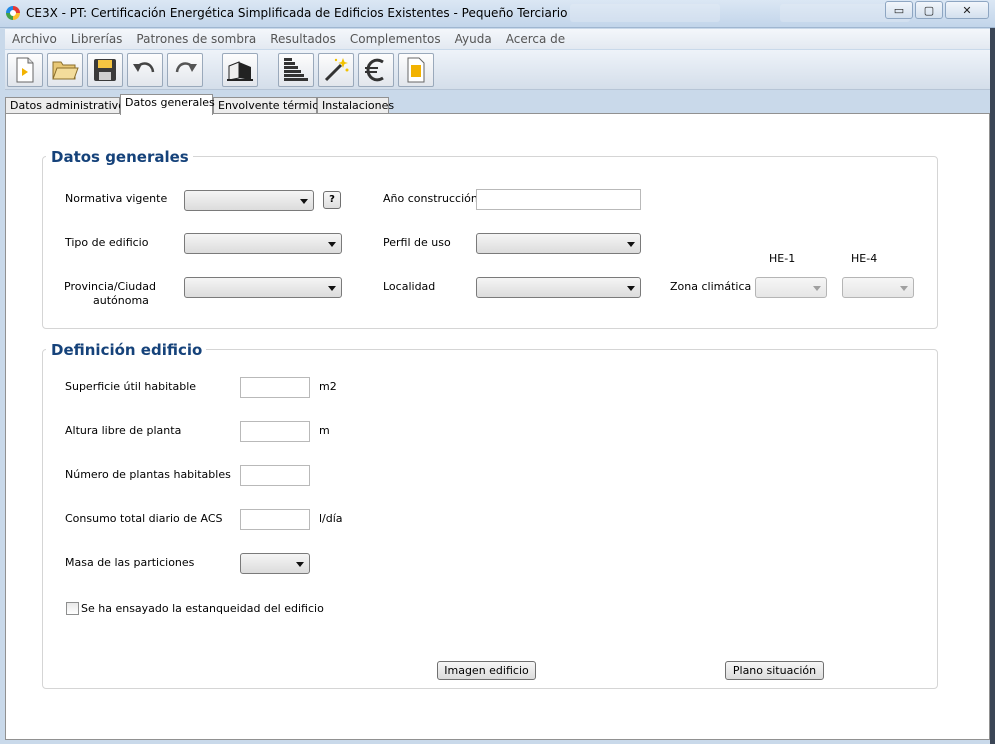  Describe the element at coordinates (782, 258) in the screenshot. I see `he1-label: HE-1` at that location.